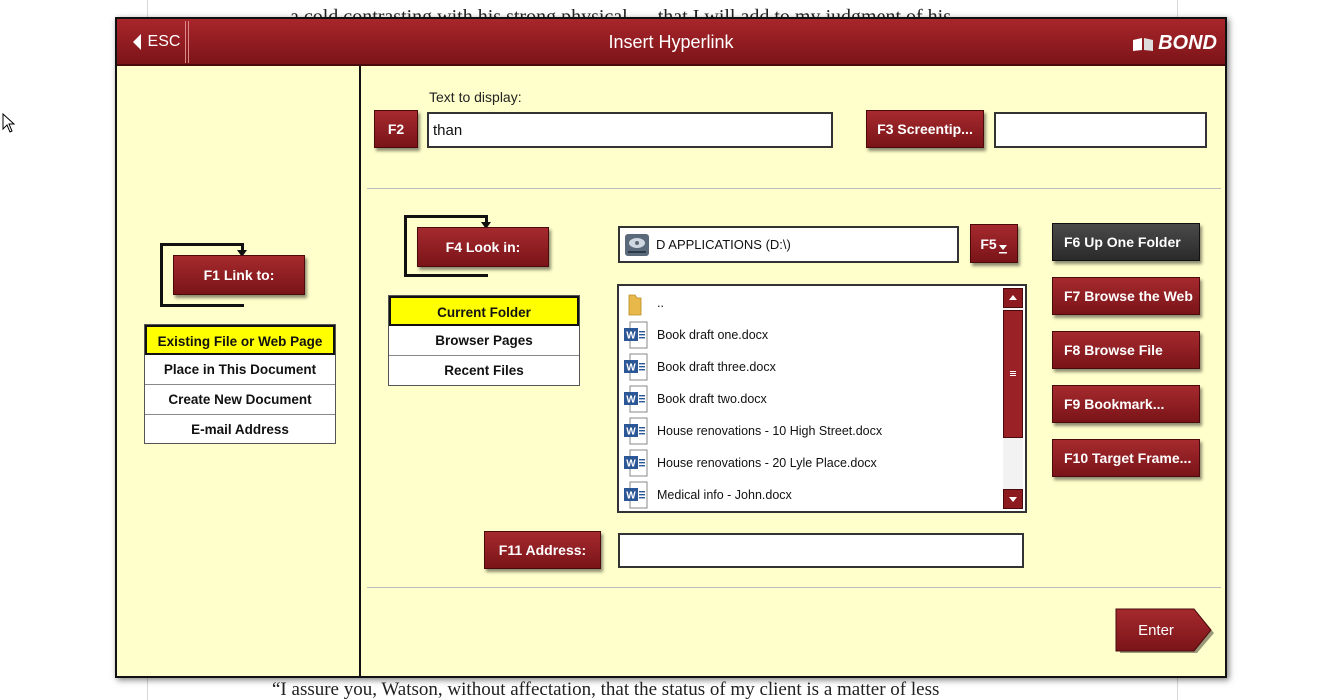 The width and height of the screenshot is (1336, 700). Describe the element at coordinates (723, 244) in the screenshot. I see `look-in-location-label: D APPLICATIONS (D:\)` at that location.